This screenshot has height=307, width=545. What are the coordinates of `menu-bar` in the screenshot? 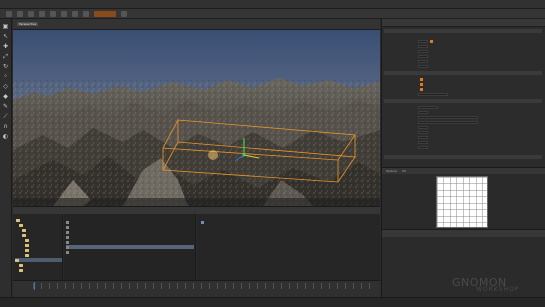 It's located at (272, 4).